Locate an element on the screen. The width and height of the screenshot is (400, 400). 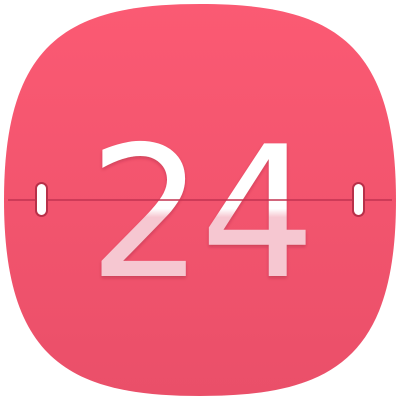
left-hinge is located at coordinates (41, 199).